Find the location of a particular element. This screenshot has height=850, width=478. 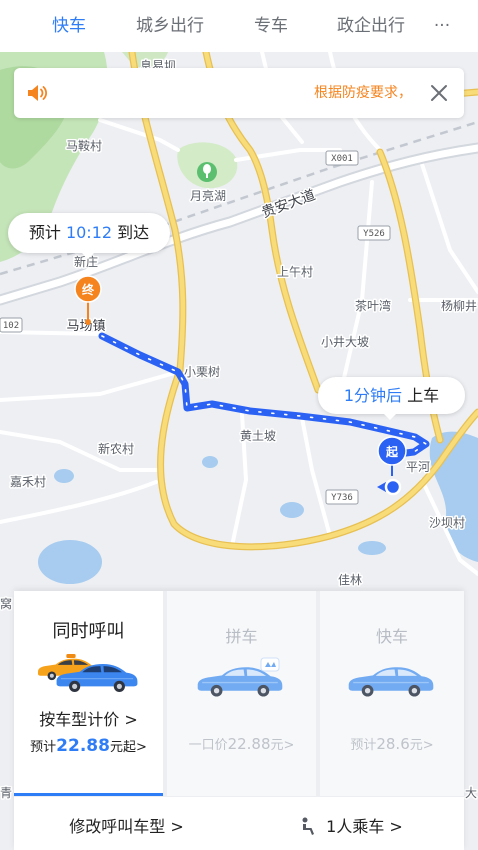

service-tab-bar: 快车 城乡出行 专车 政企出行 ··· is located at coordinates (239, 26).